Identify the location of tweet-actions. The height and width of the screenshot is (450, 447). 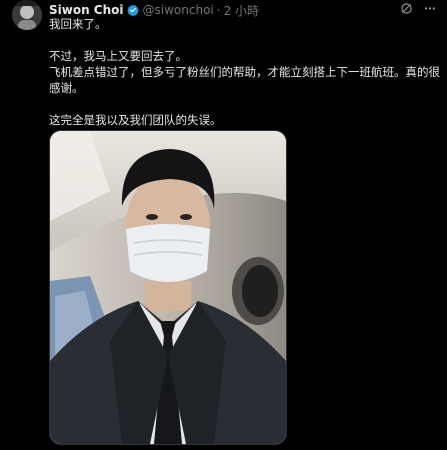
(418, 8).